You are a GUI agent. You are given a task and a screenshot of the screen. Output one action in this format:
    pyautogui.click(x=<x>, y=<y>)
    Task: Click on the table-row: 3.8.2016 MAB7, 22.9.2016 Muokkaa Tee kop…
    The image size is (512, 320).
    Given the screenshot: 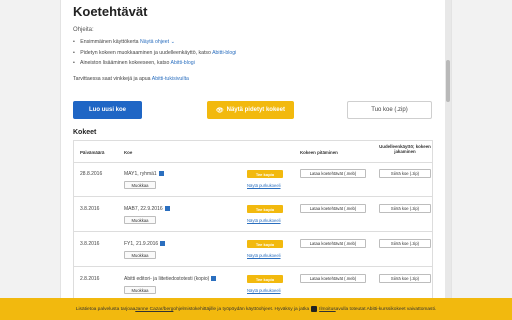 What is the action you would take?
    pyautogui.click(x=253, y=215)
    